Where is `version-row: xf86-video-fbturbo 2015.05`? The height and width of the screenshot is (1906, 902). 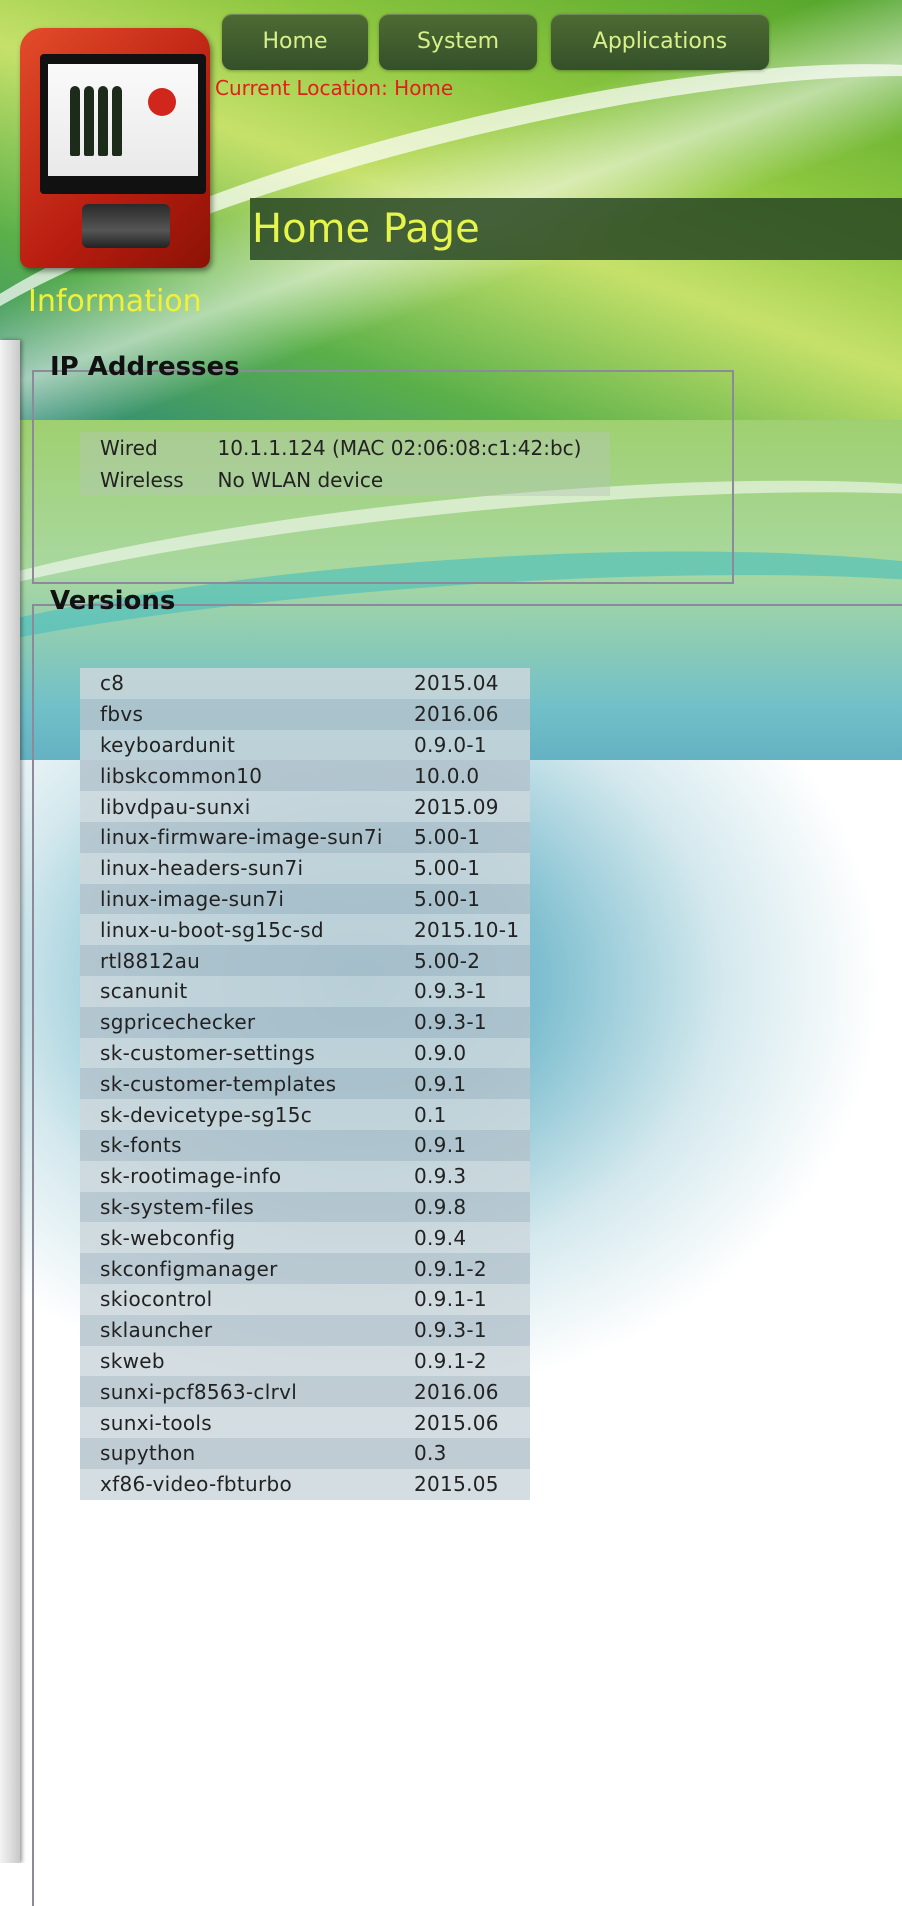 version-row: xf86-video-fbturbo 2015.05 is located at coordinates (305, 1484).